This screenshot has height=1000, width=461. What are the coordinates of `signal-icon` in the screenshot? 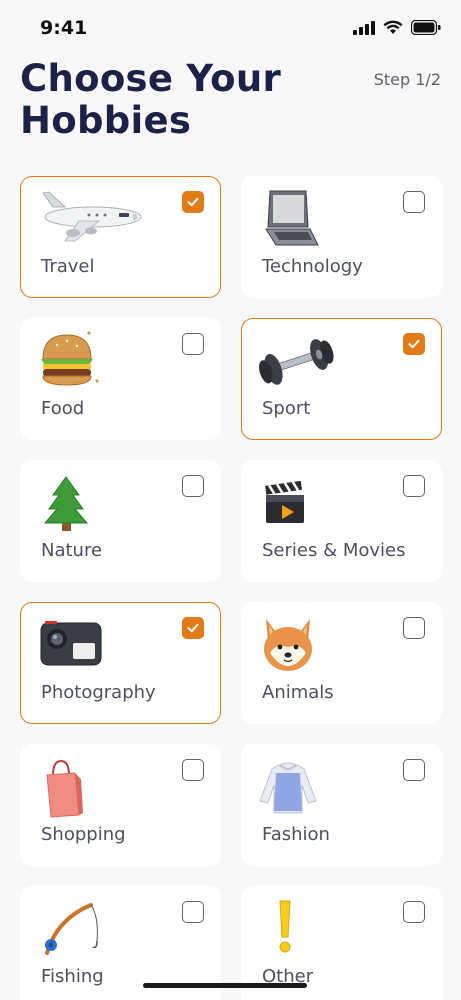 It's located at (364, 27).